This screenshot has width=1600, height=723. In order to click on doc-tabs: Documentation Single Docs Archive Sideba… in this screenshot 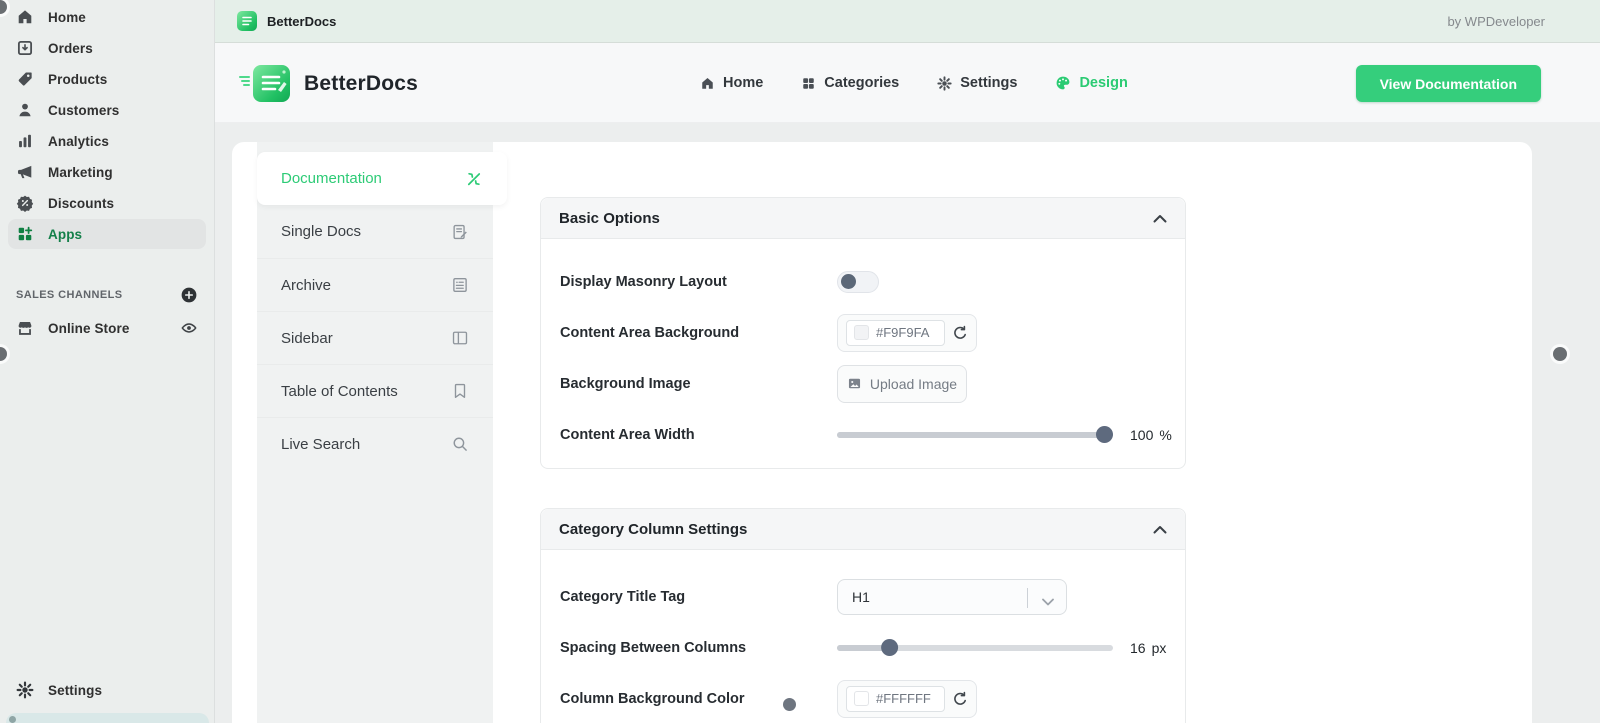, I will do `click(382, 432)`.